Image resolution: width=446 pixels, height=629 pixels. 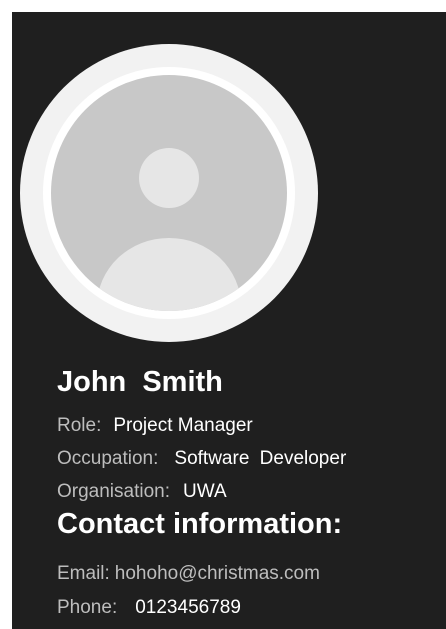 I want to click on profile-name: John Smith, so click(x=140, y=382).